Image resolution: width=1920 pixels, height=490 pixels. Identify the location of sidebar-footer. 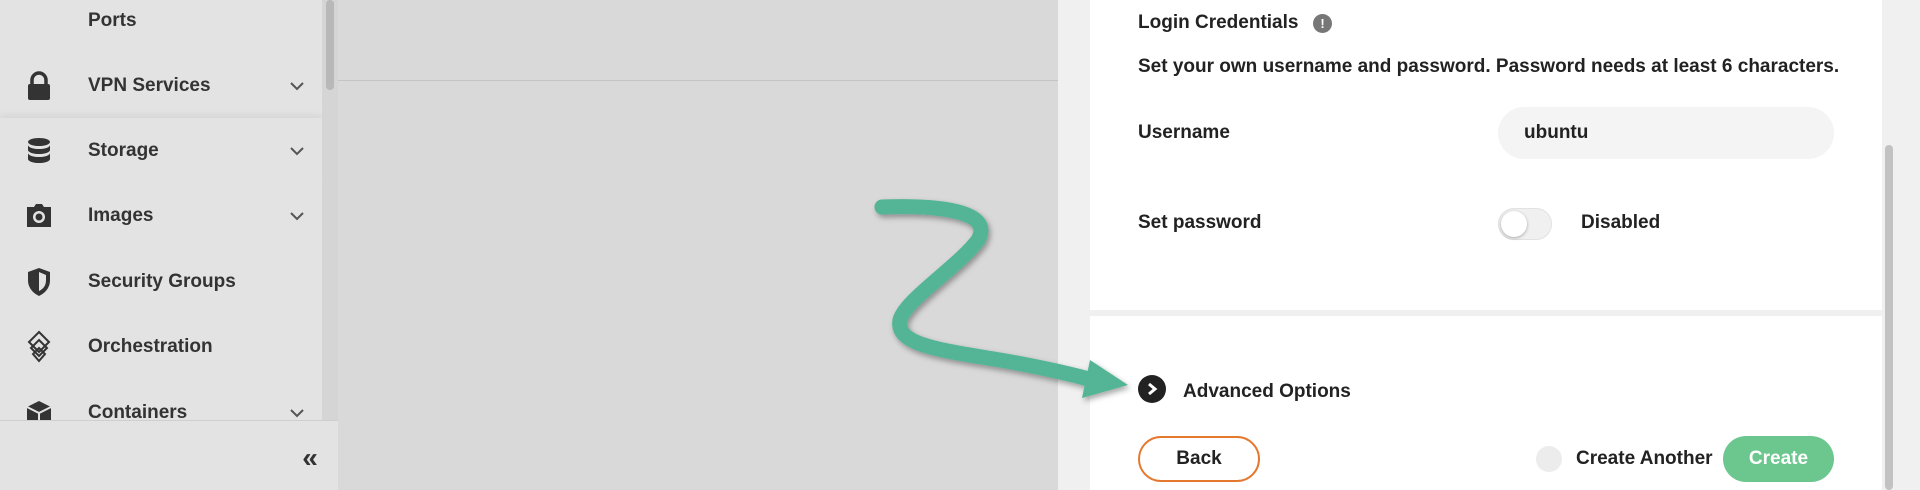
(169, 455).